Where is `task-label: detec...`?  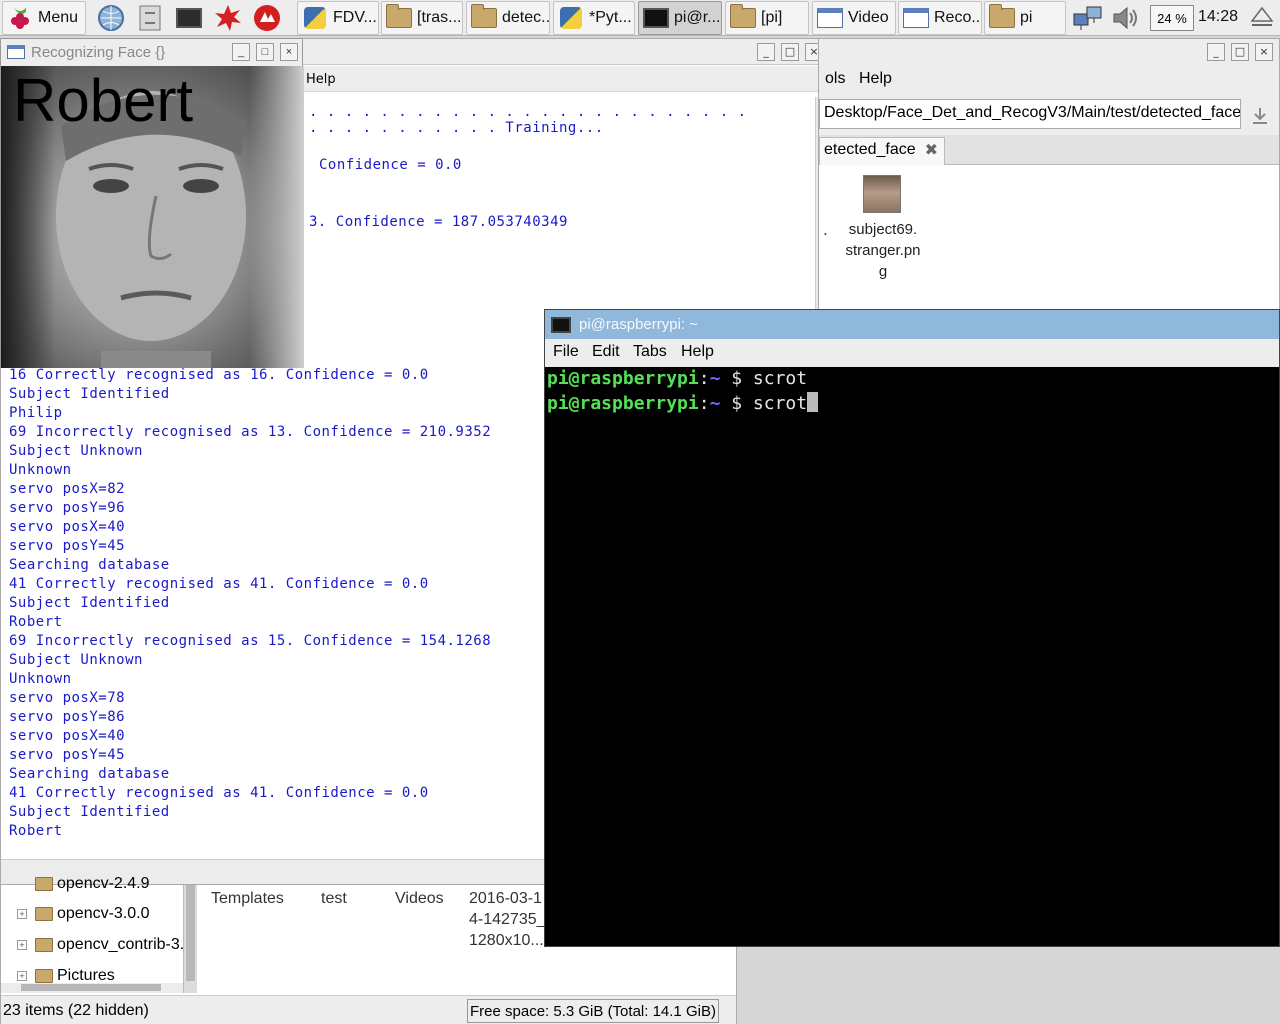 task-label: detec... is located at coordinates (526, 17).